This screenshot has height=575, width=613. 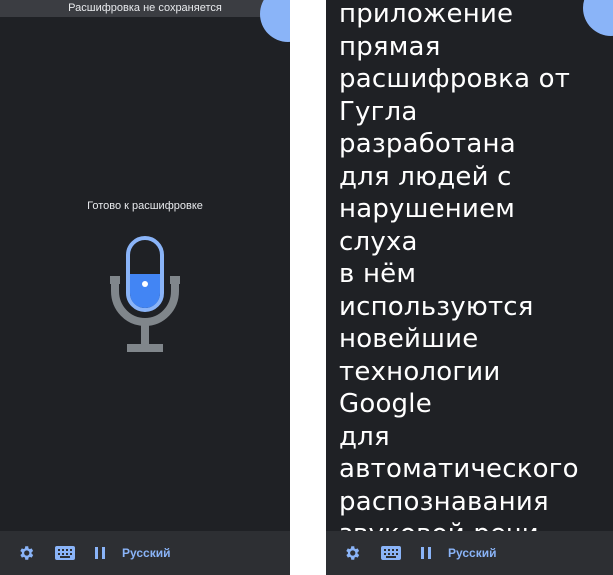 I want to click on transcript-line: распознавания, so click(x=444, y=501).